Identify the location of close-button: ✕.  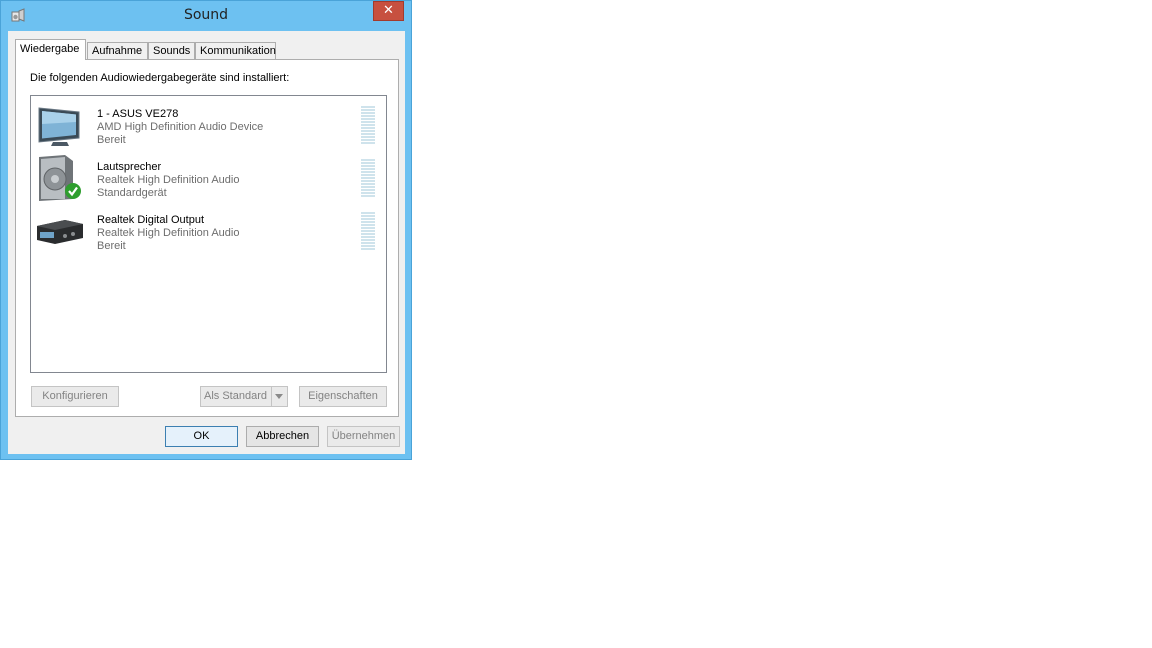
(388, 11).